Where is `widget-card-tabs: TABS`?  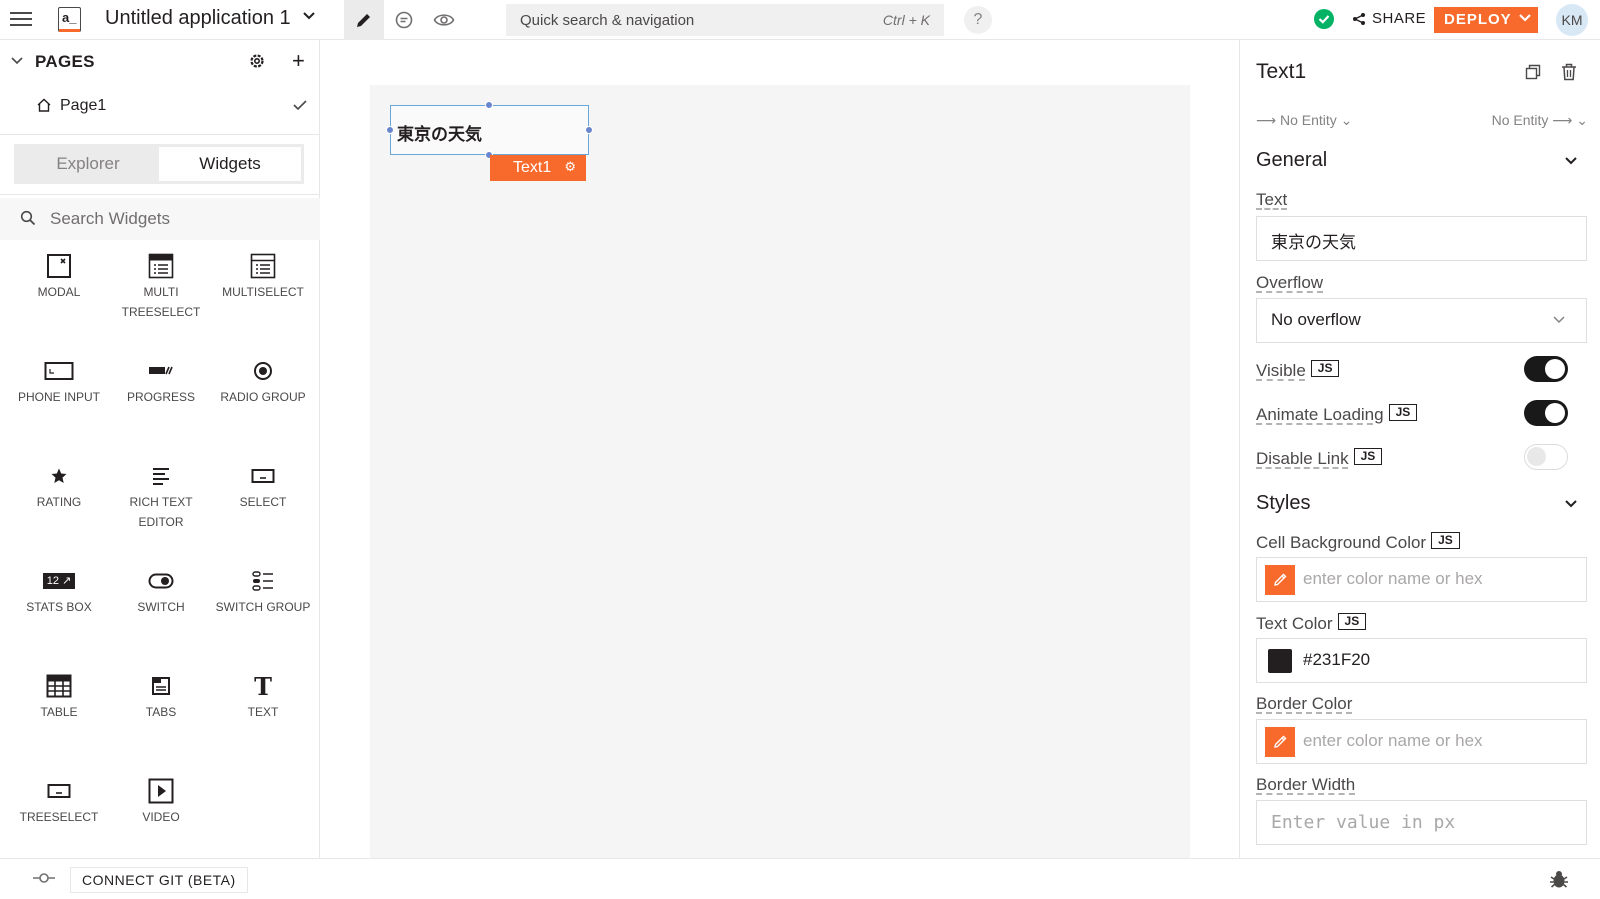
widget-card-tabs: TABS is located at coordinates (161, 718).